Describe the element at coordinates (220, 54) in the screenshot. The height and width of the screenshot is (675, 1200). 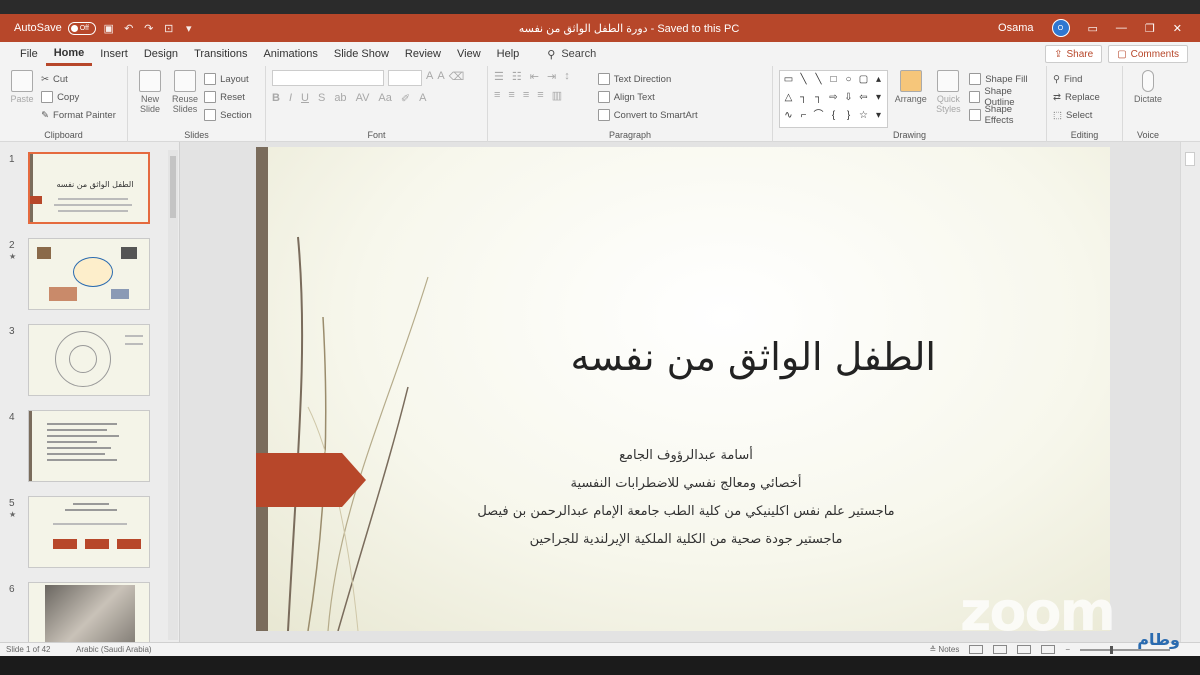
I see `tab-transitions: Transitions` at that location.